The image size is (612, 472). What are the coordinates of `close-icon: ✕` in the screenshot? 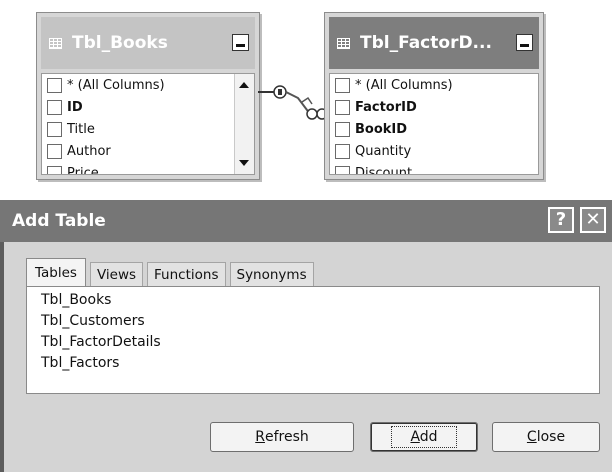 It's located at (593, 220).